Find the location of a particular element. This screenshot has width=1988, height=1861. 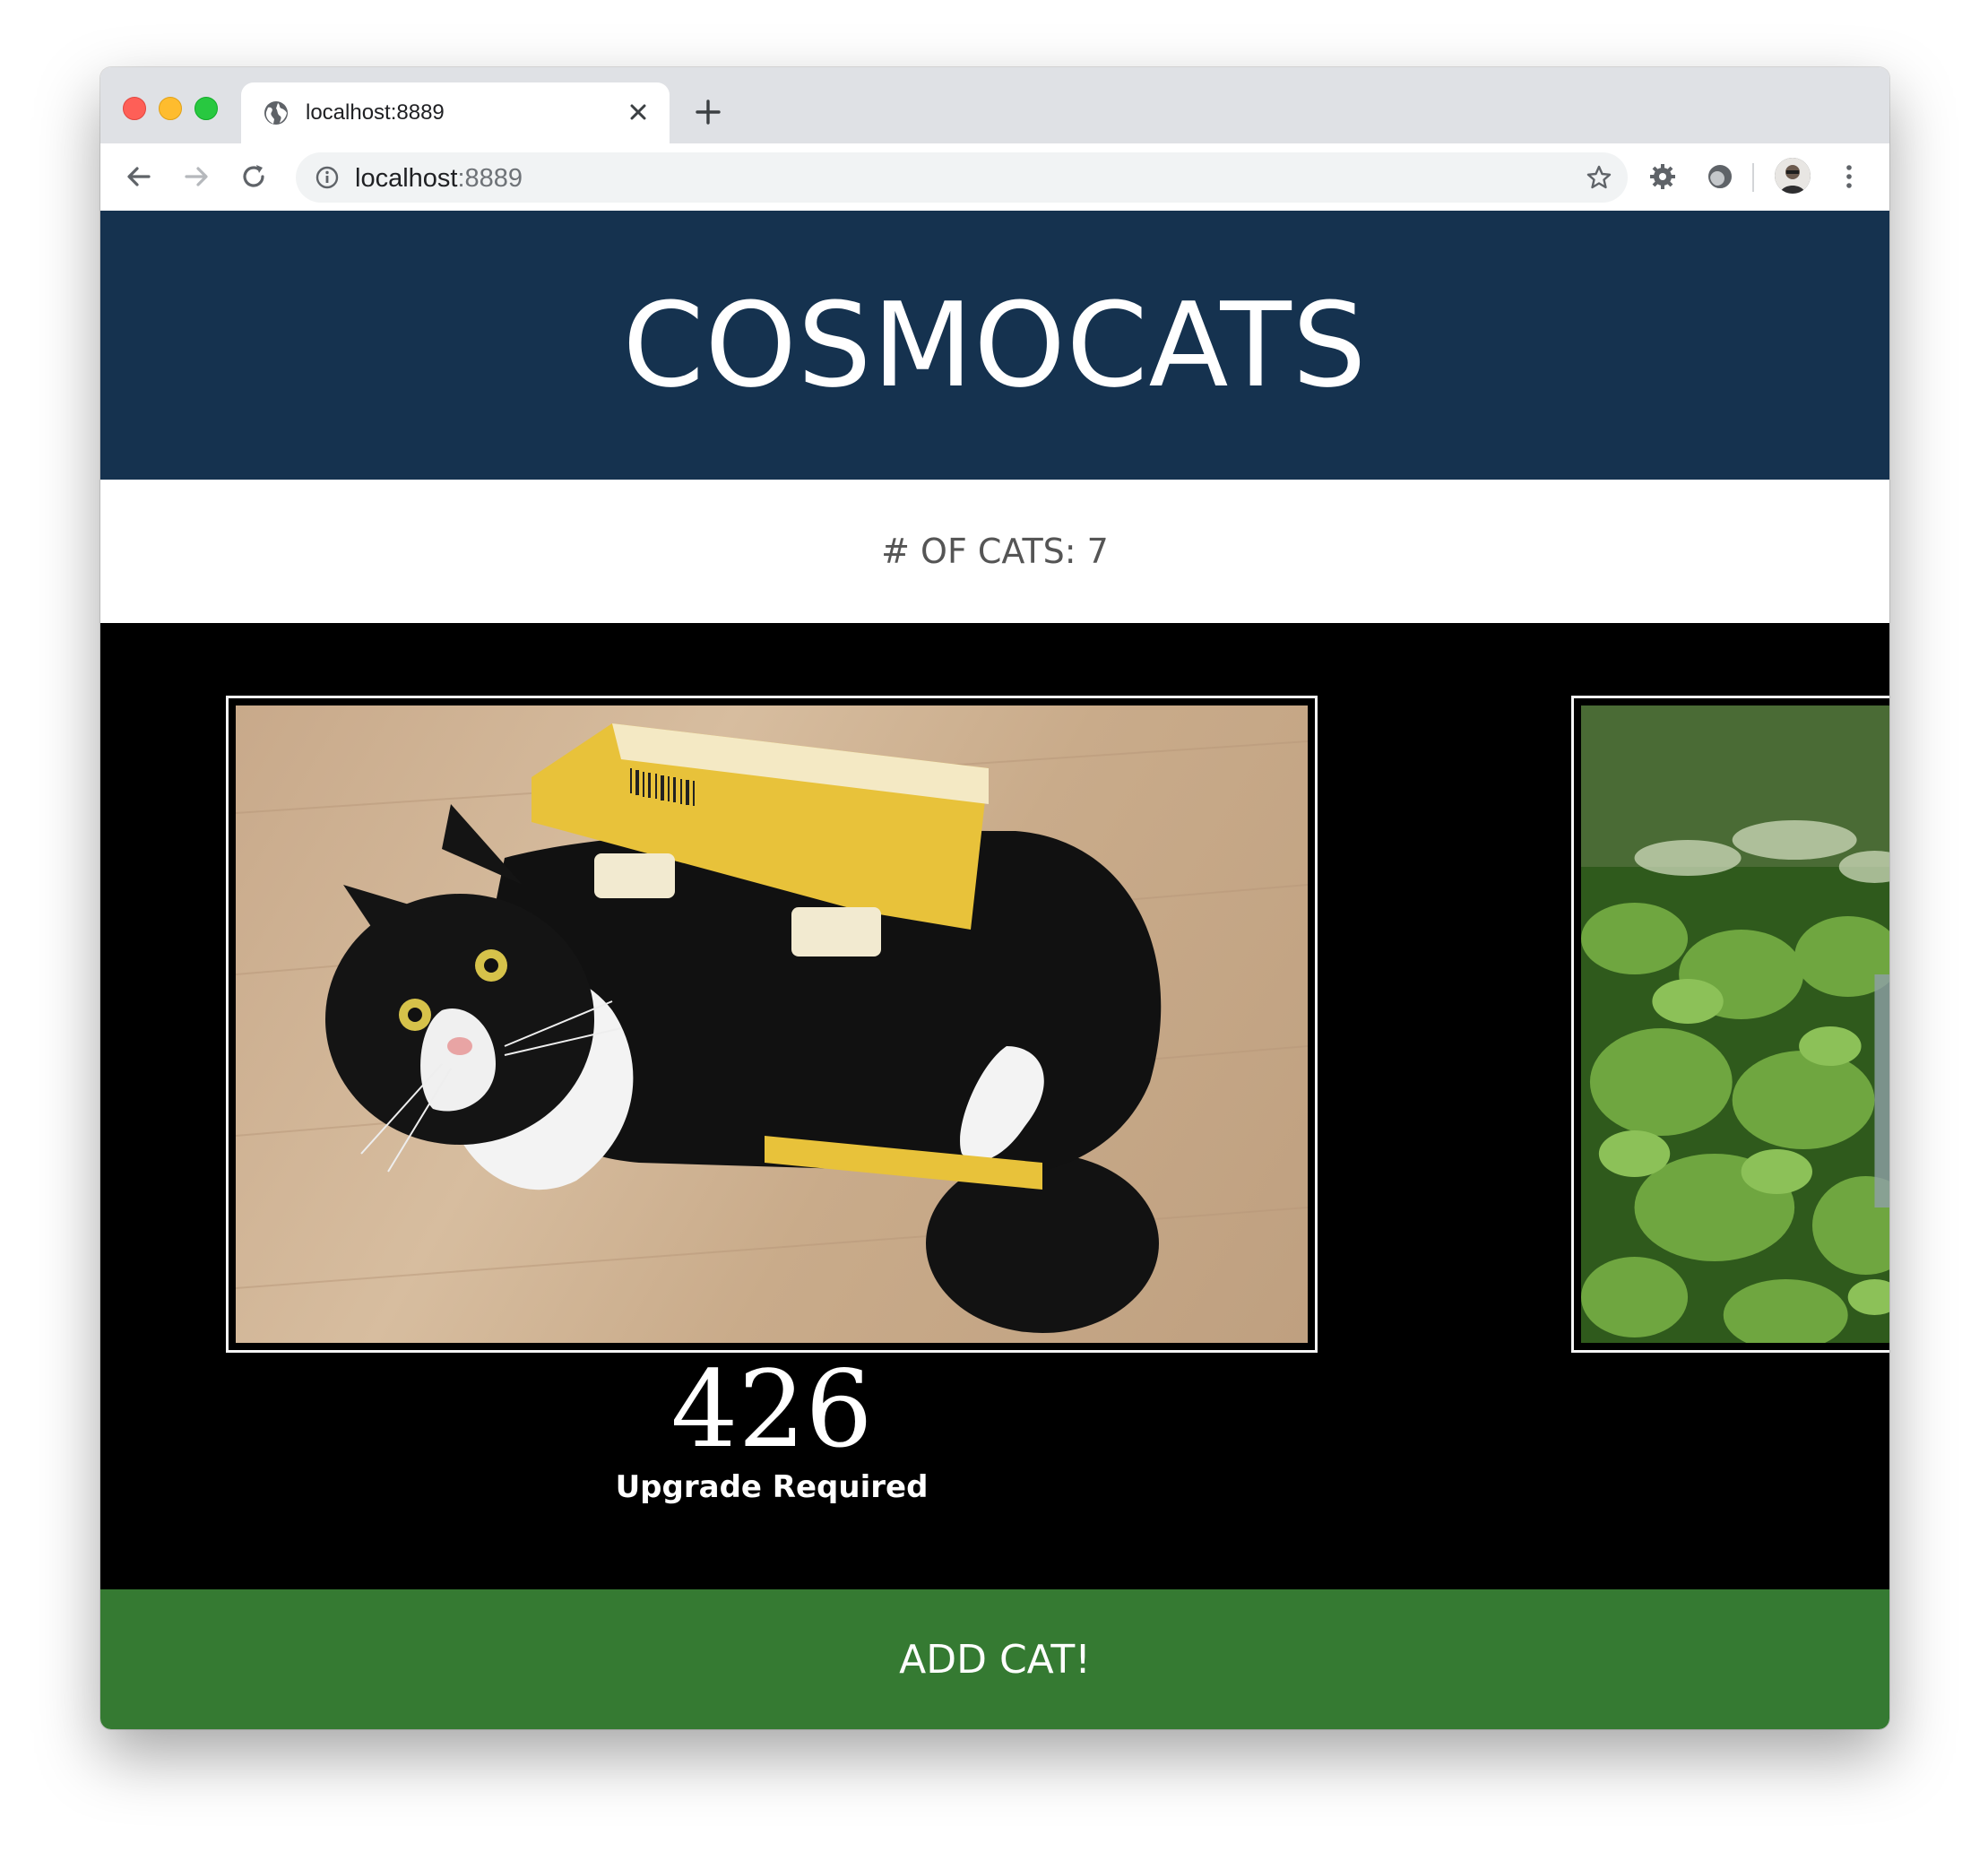

tab-strip: localhost:8889 is located at coordinates (994, 105).